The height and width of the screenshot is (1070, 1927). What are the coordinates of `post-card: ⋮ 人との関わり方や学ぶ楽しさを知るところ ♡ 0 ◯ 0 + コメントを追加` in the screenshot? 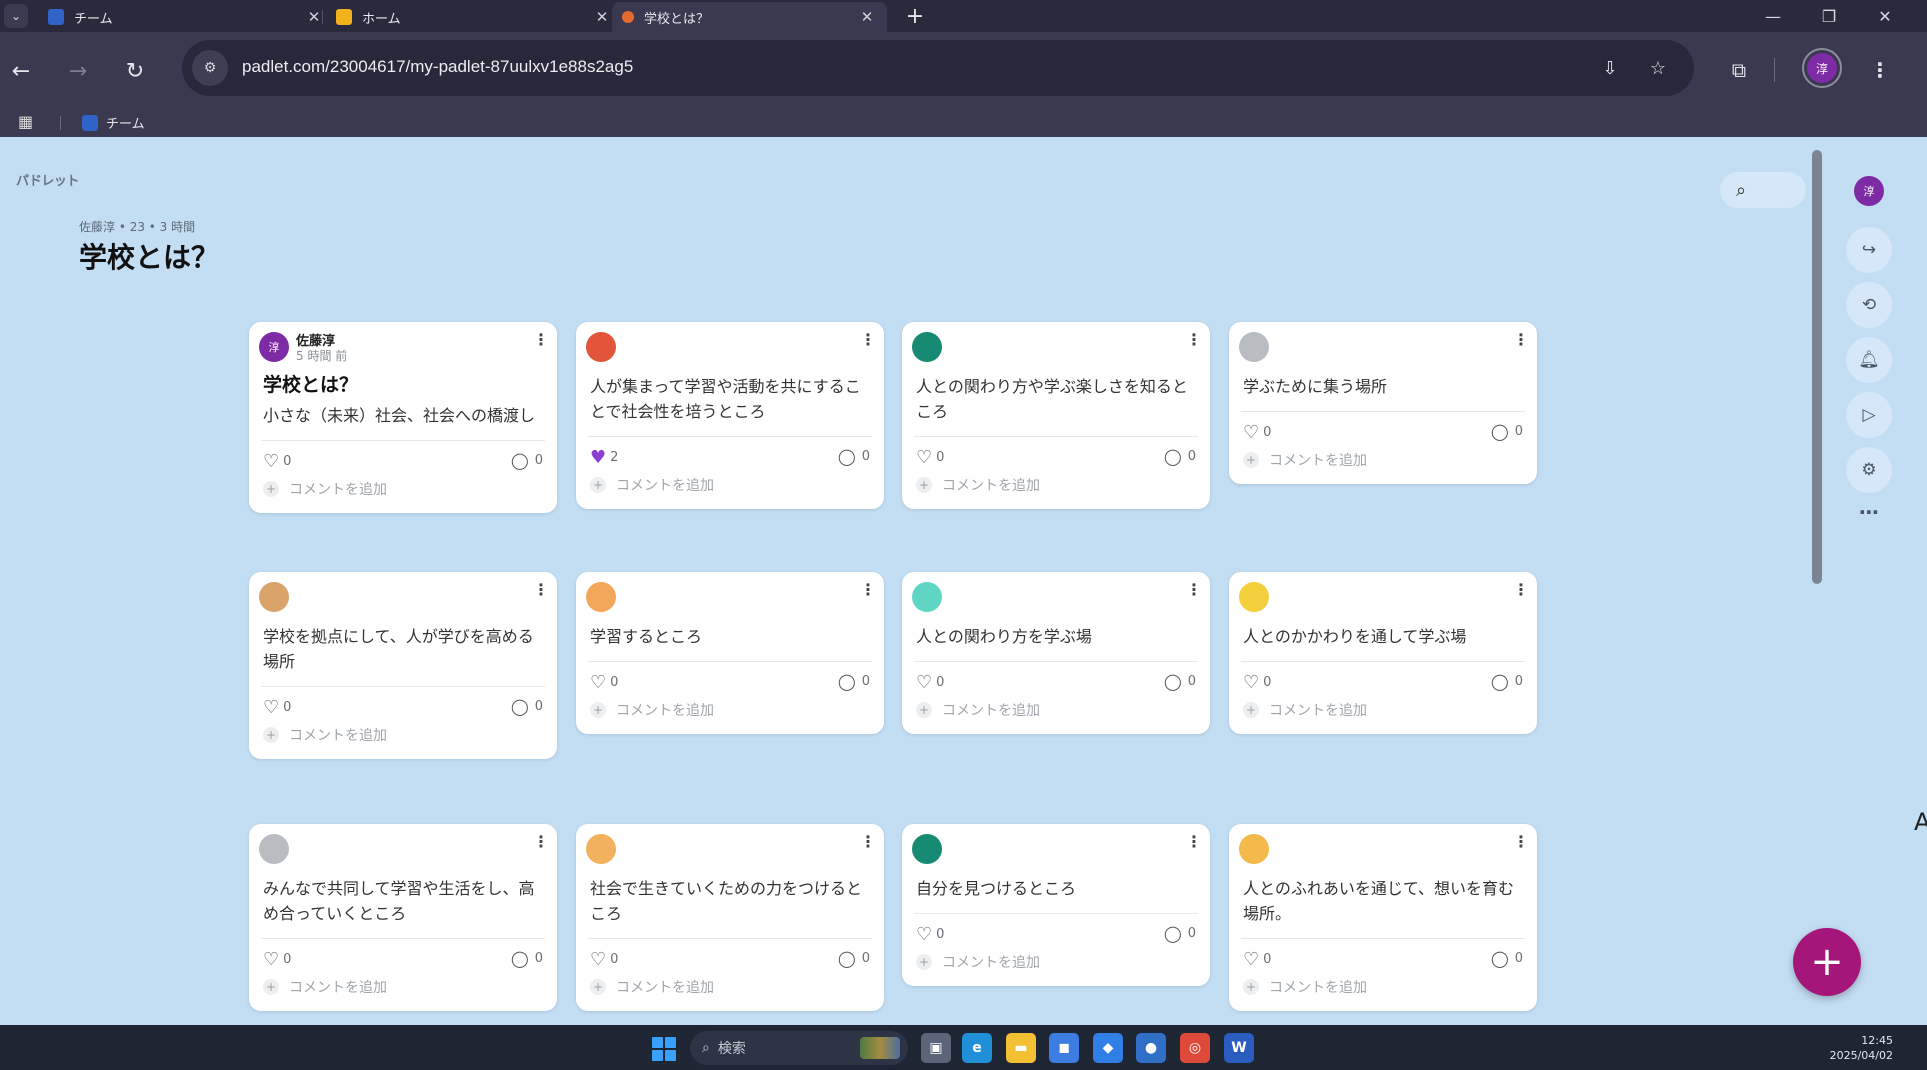 It's located at (1056, 415).